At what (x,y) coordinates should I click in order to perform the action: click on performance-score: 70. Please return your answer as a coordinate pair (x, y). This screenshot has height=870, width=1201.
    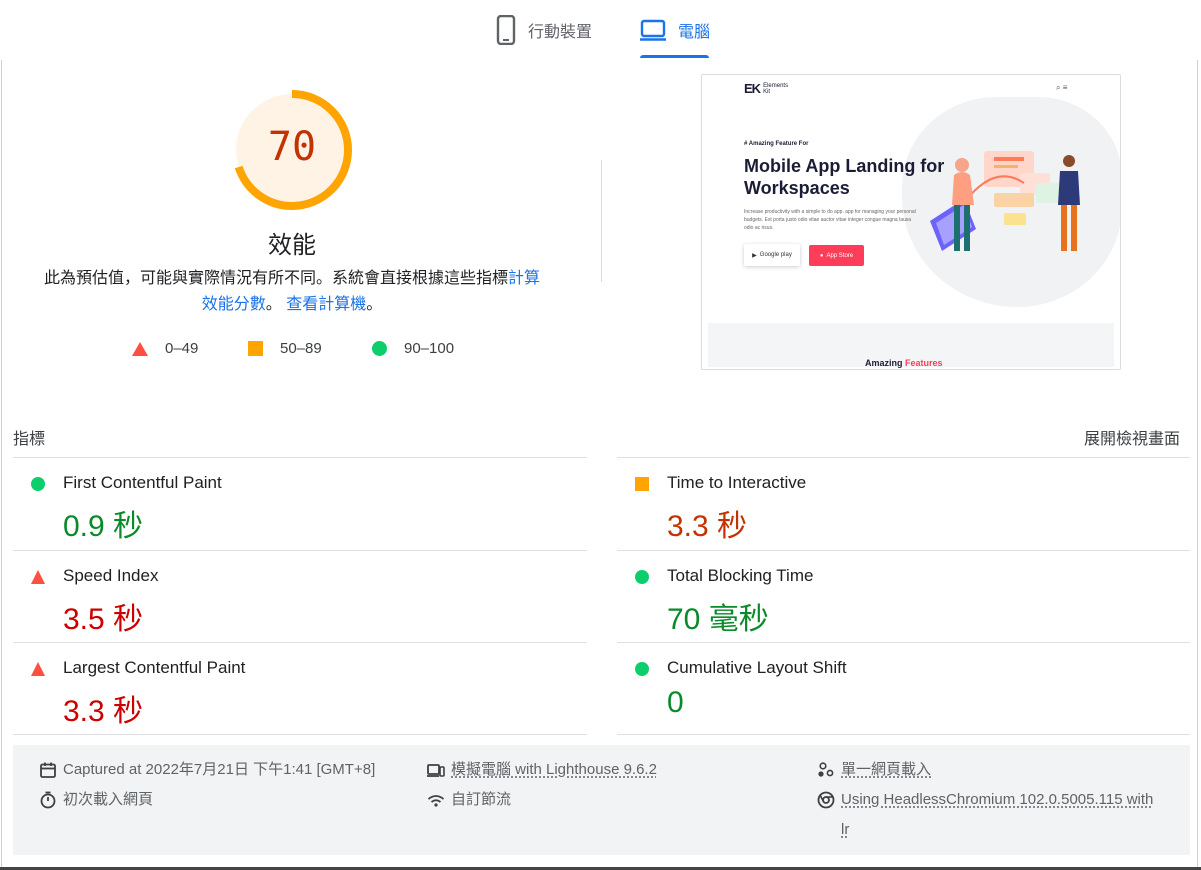
    Looking at the image, I should click on (292, 147).